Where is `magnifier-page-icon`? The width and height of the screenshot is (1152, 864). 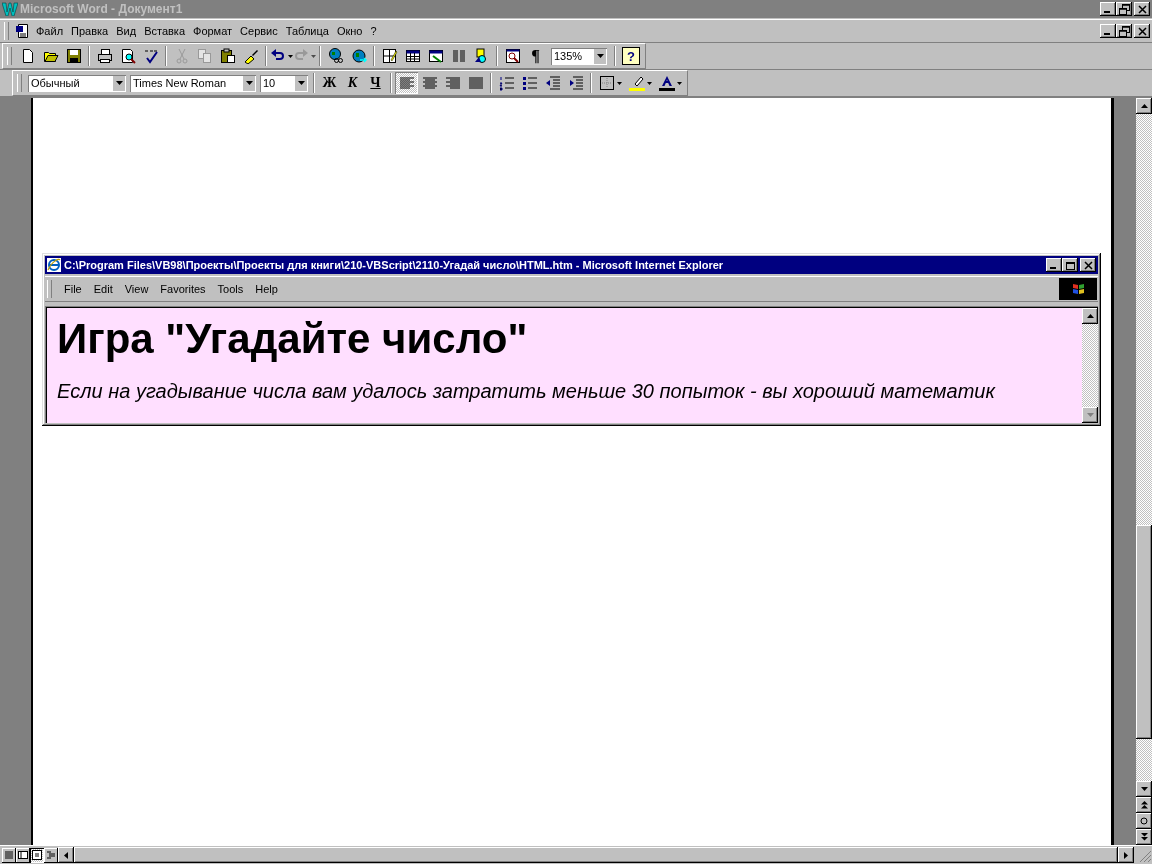
magnifier-page-icon is located at coordinates (127, 56).